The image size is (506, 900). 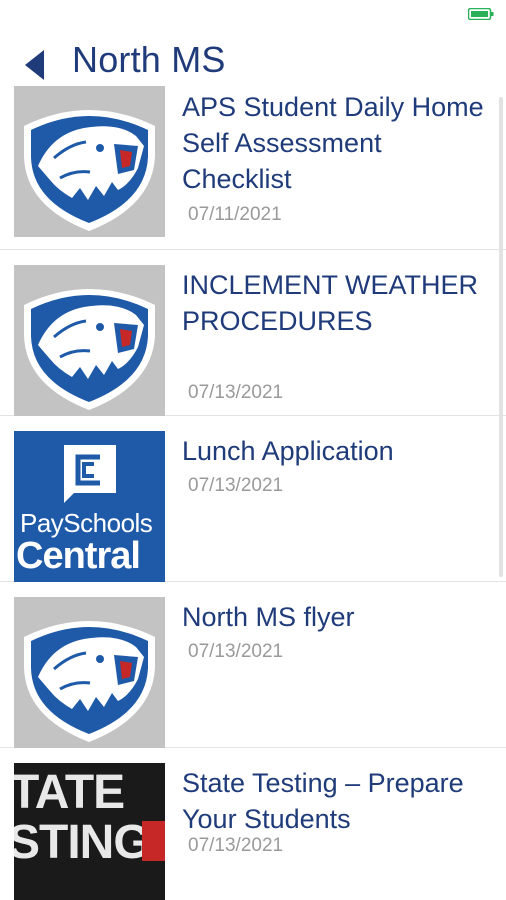 What do you see at coordinates (481, 14) in the screenshot?
I see `battery-icon` at bounding box center [481, 14].